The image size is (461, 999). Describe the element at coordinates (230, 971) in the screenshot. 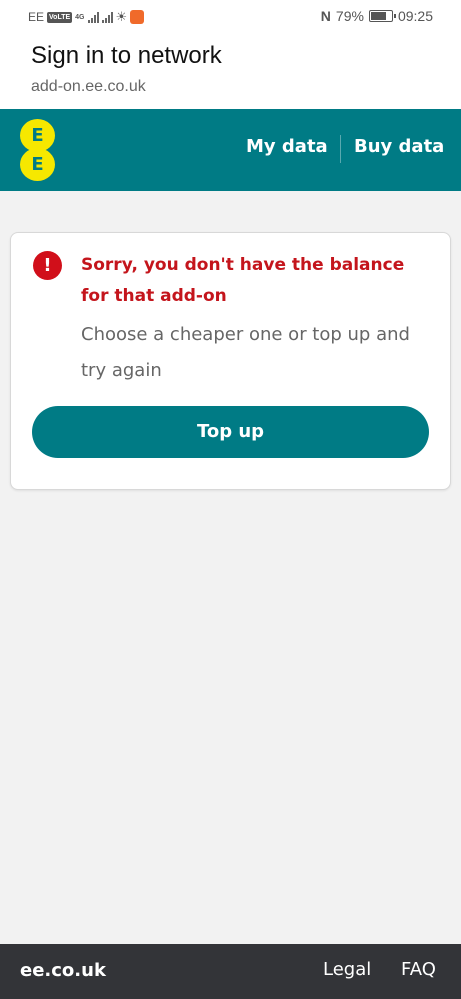

I see `footer: ee.co.uk Legal FAQ` at that location.